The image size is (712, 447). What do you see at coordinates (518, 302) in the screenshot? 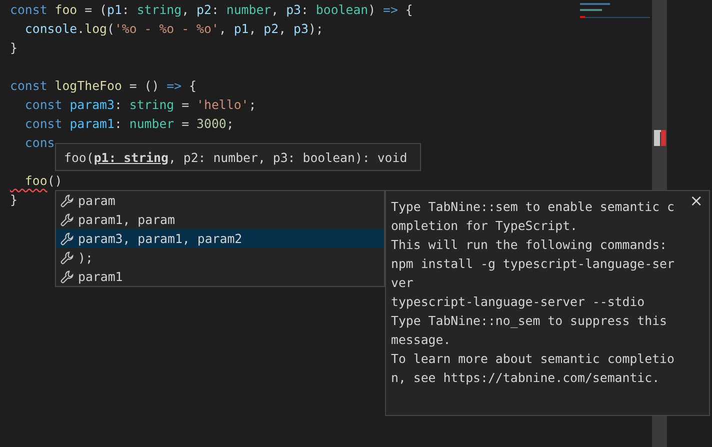
I see `details-text: typescript-language-server --stdio` at bounding box center [518, 302].